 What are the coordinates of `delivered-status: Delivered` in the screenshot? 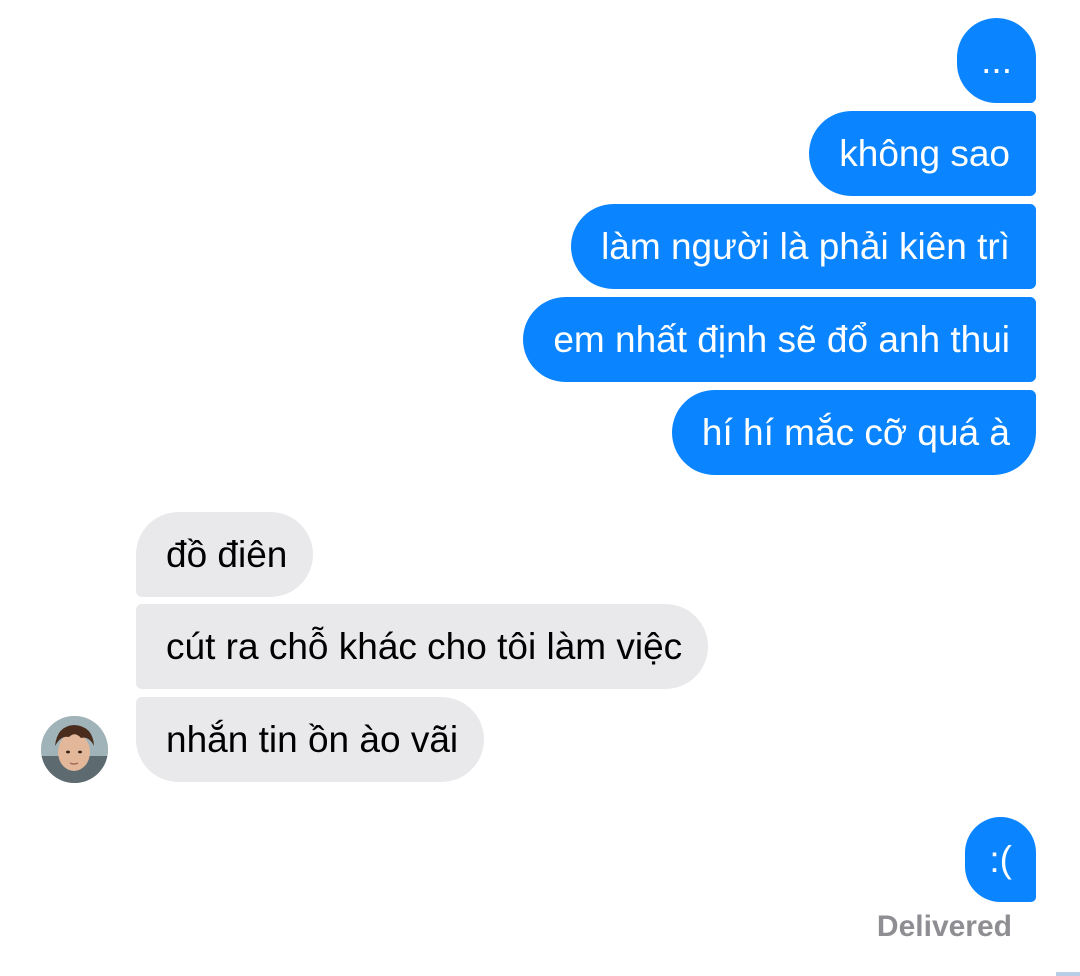 It's located at (944, 926).